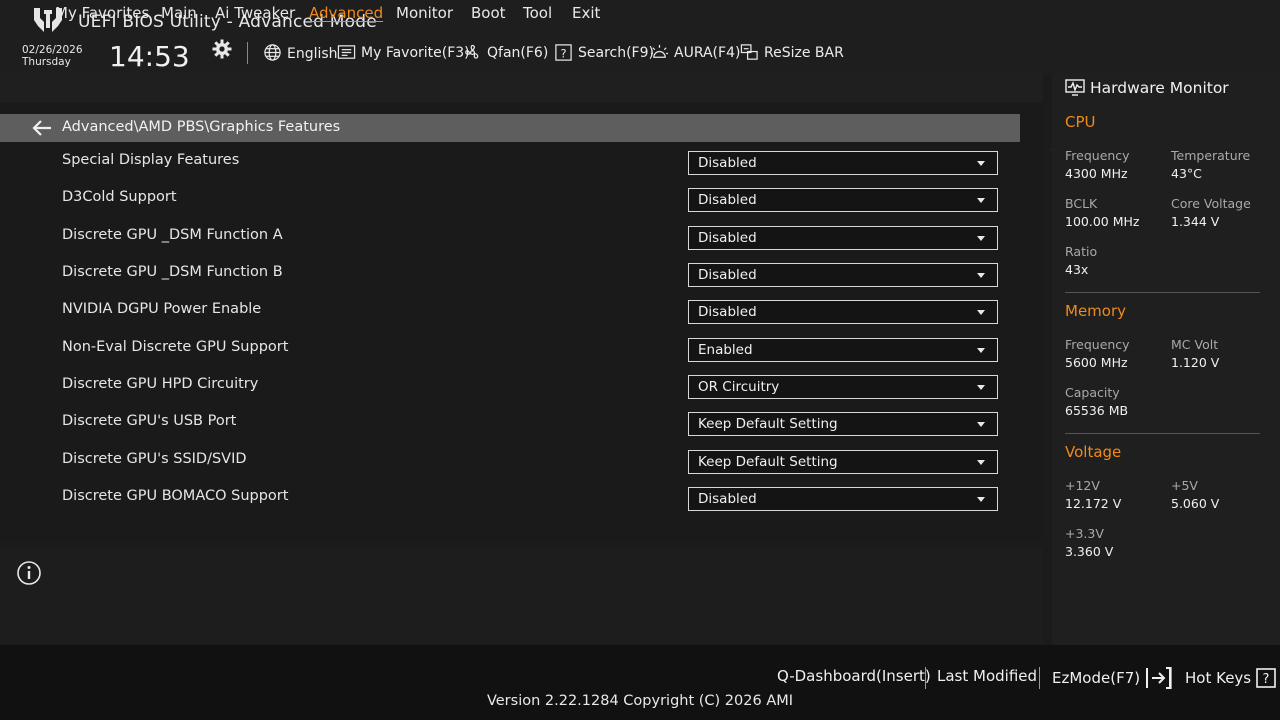  What do you see at coordinates (488, 13) in the screenshot?
I see `tab-boot: Boot` at bounding box center [488, 13].